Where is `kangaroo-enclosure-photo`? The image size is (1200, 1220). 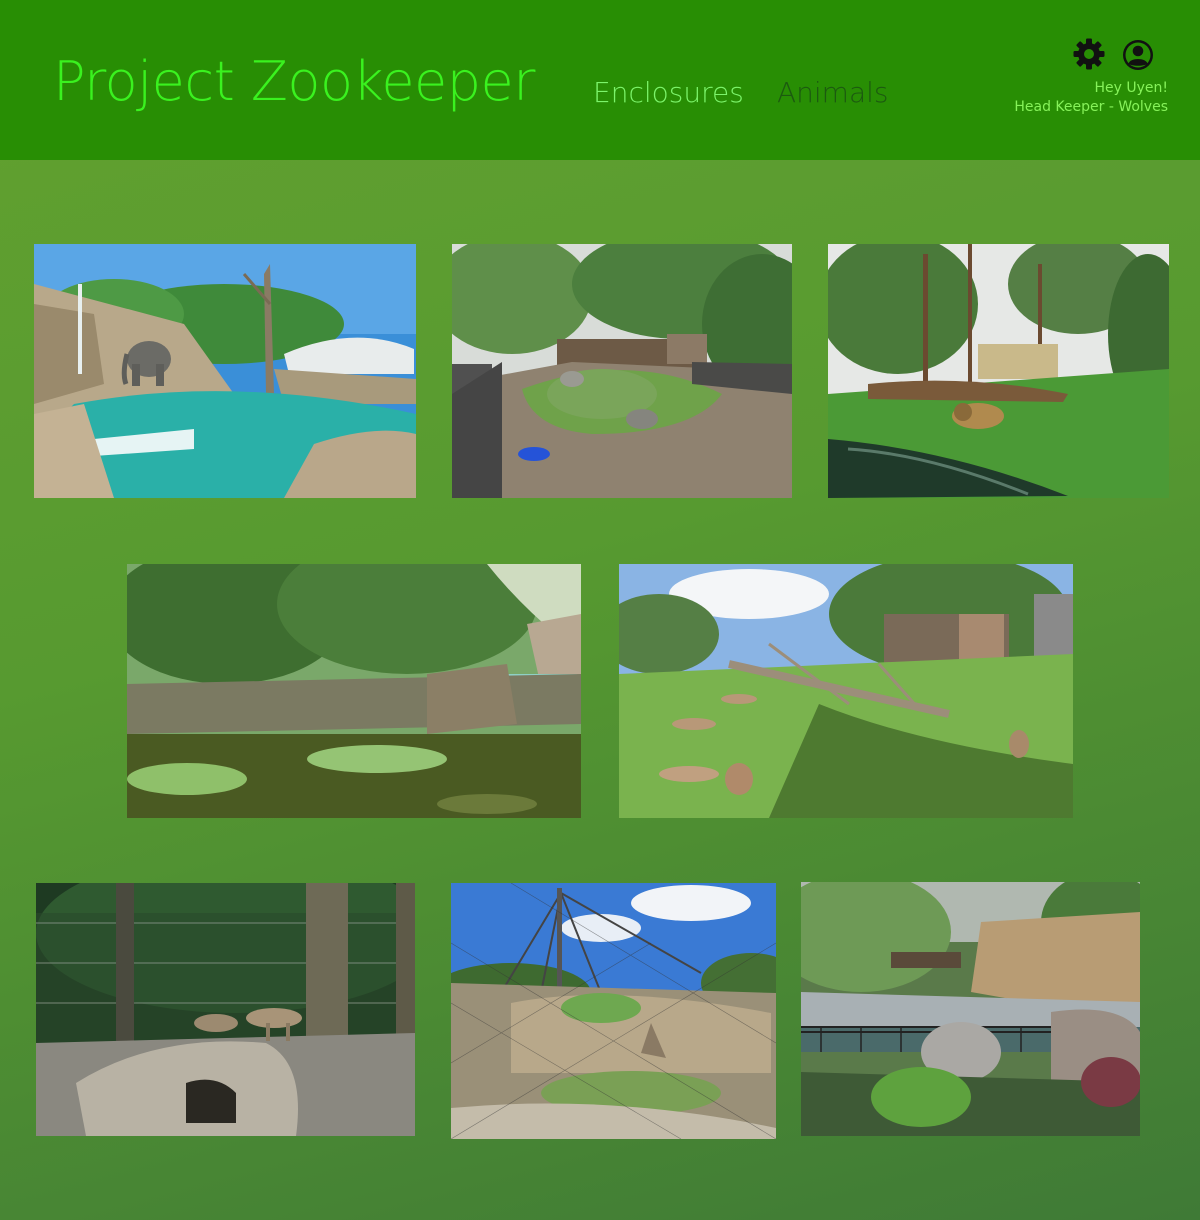
kangaroo-enclosure-photo is located at coordinates (846, 691).